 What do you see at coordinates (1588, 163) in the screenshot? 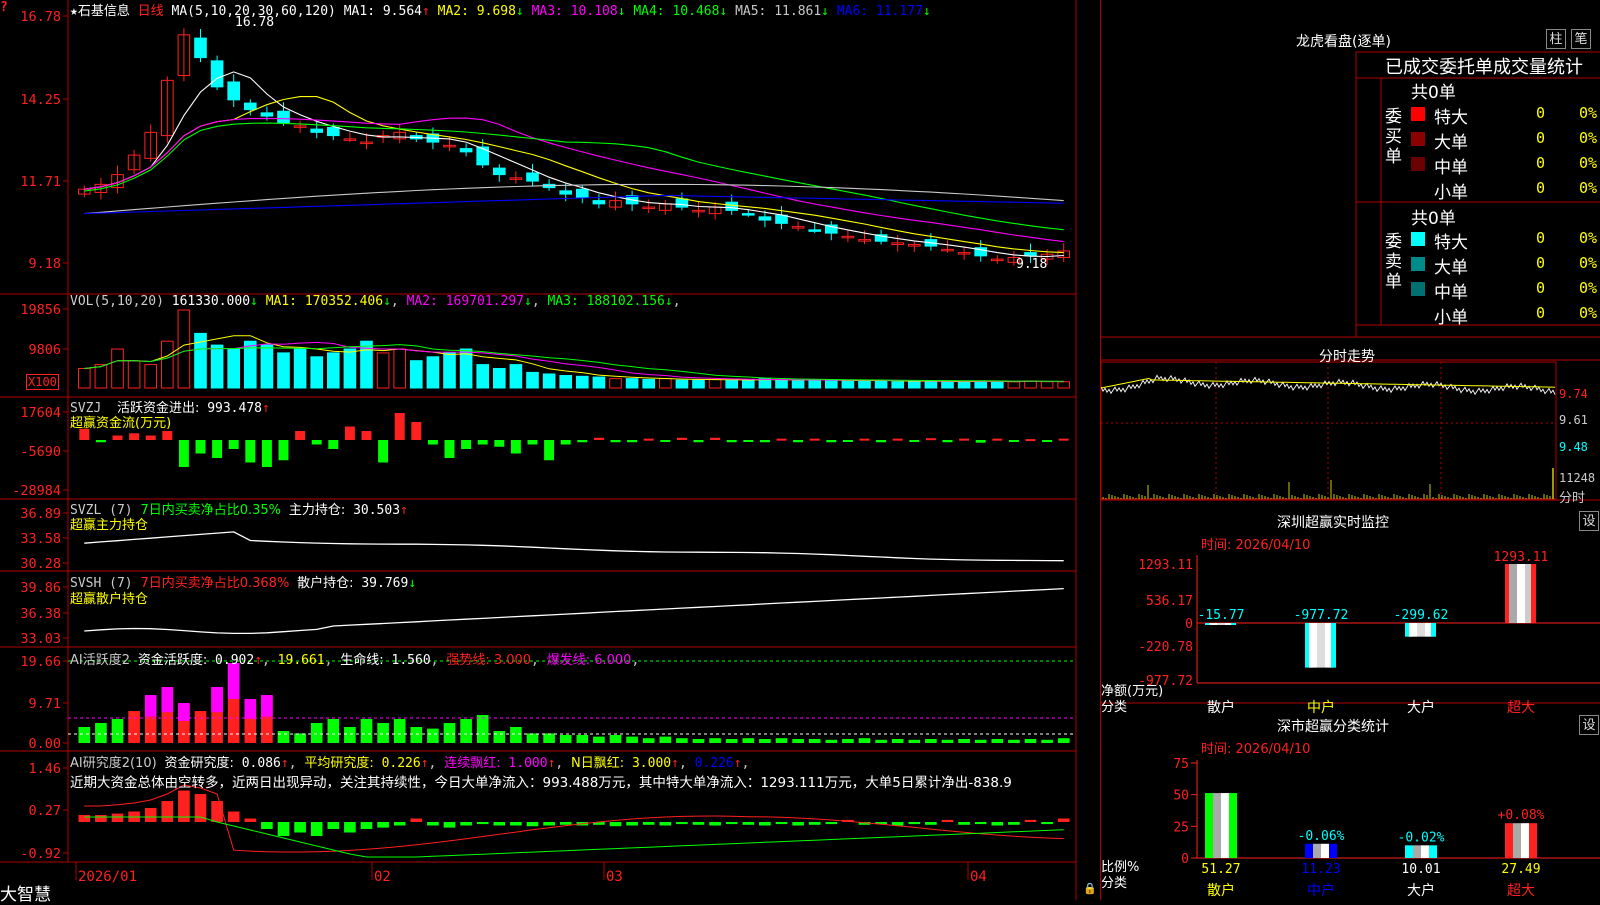
I see `buy-pct-3: 0%` at bounding box center [1588, 163].